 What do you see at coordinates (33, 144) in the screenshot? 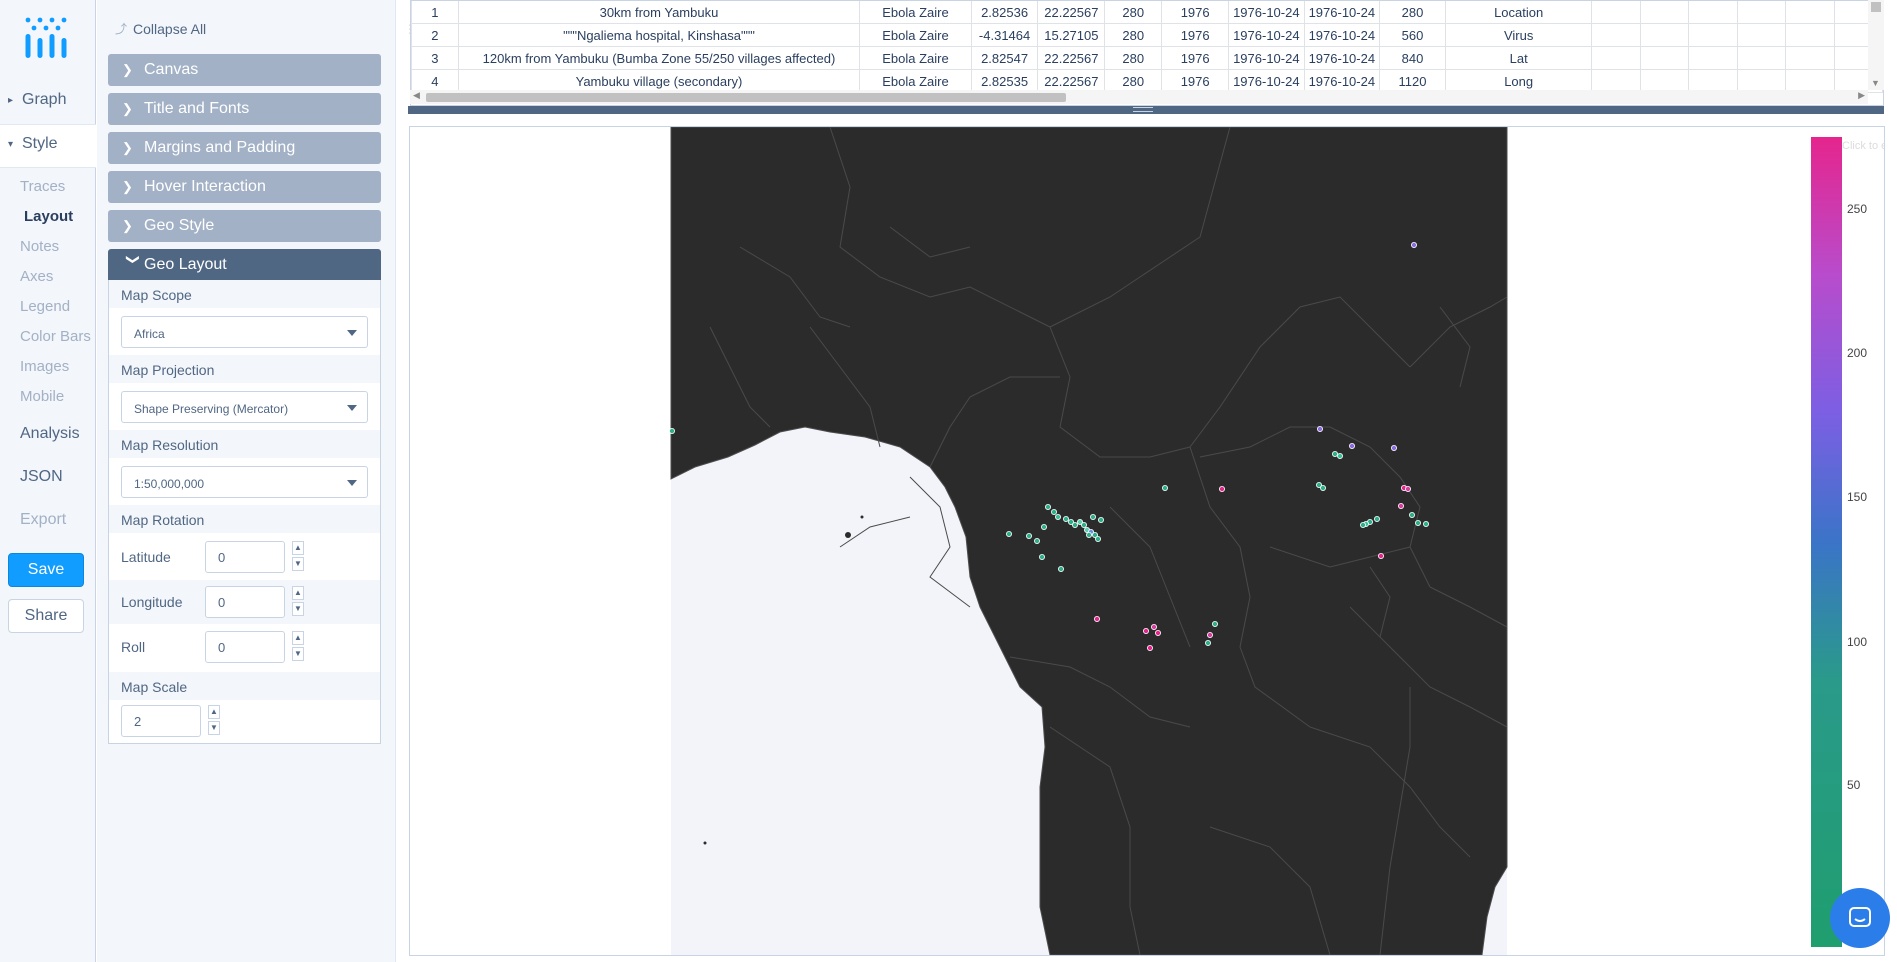
I see `nav-style: ▾ Style` at bounding box center [33, 144].